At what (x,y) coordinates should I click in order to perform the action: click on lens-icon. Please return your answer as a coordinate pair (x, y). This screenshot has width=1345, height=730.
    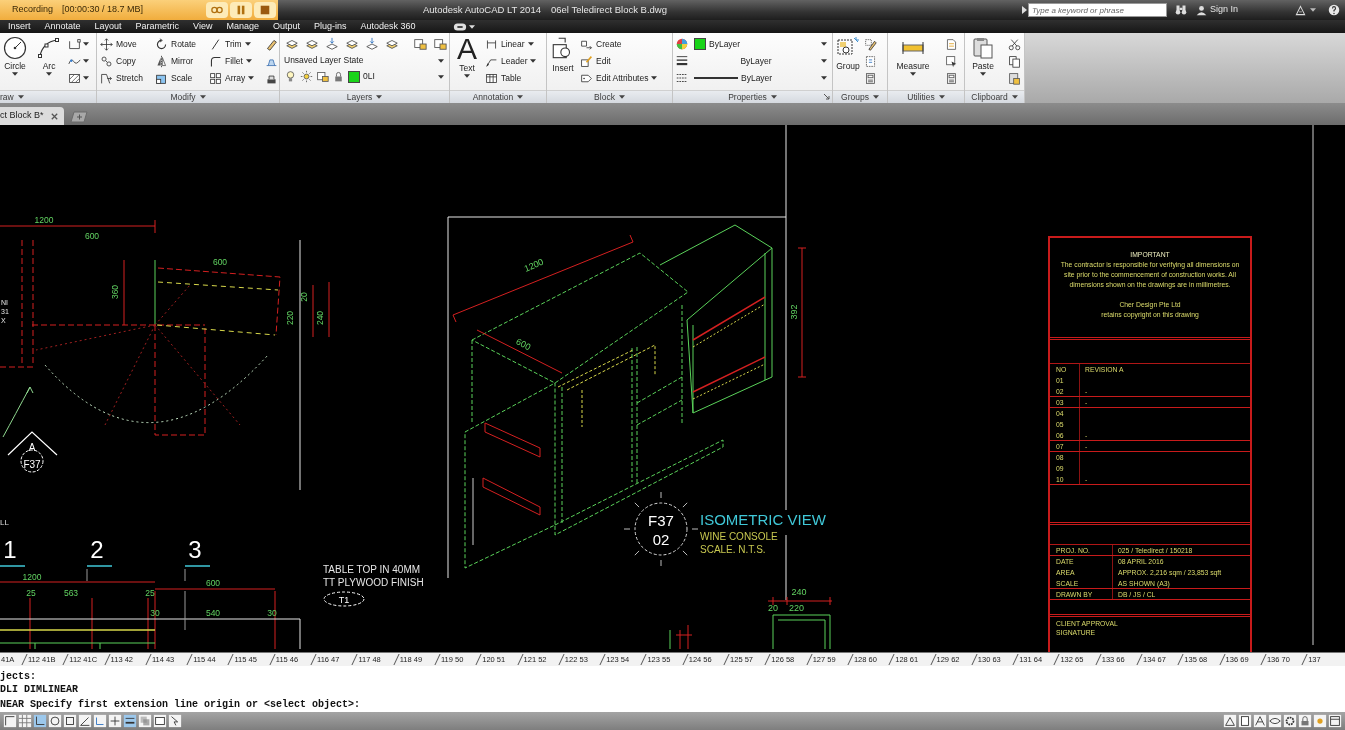
    Looking at the image, I should click on (1275, 721).